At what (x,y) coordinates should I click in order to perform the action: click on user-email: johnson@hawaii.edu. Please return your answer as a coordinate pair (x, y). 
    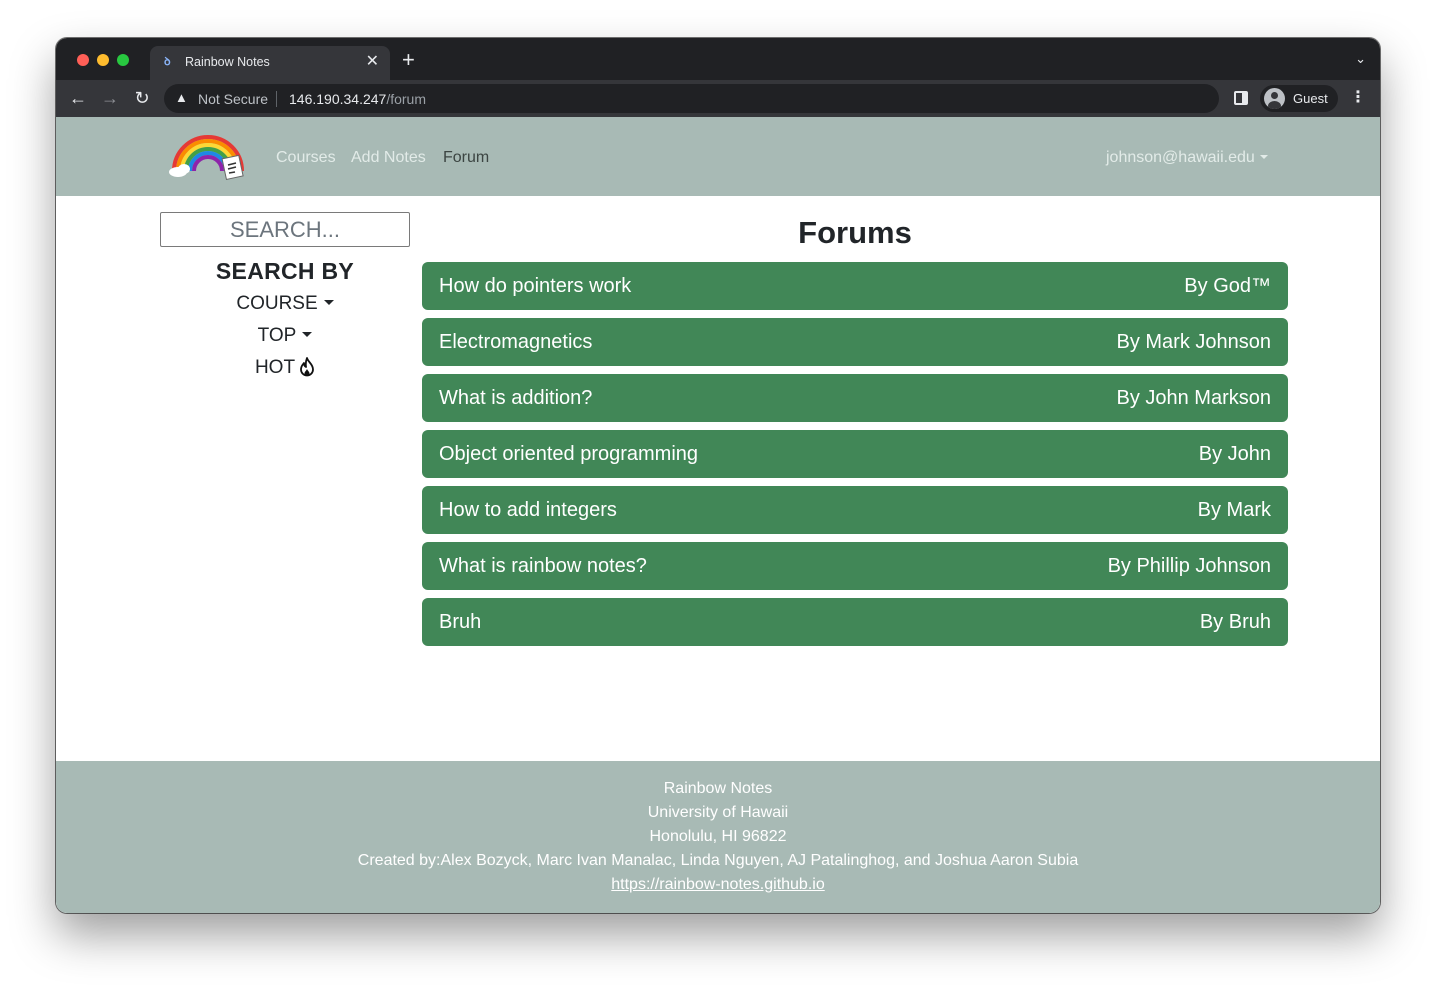
    Looking at the image, I should click on (1180, 157).